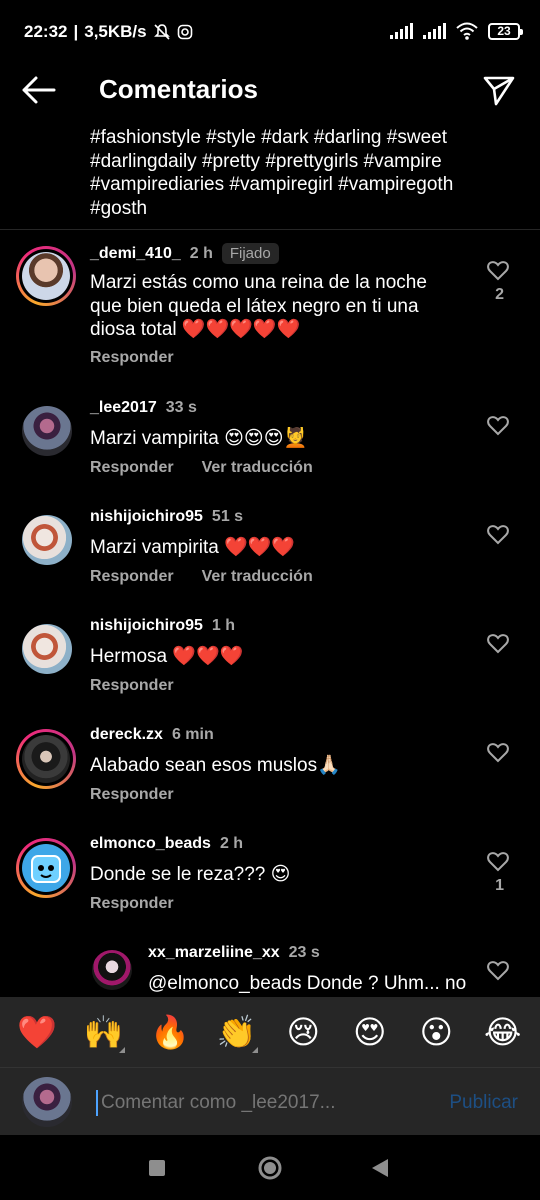 The height and width of the screenshot is (1200, 540). I want to click on home-circle-icon, so click(270, 1168).